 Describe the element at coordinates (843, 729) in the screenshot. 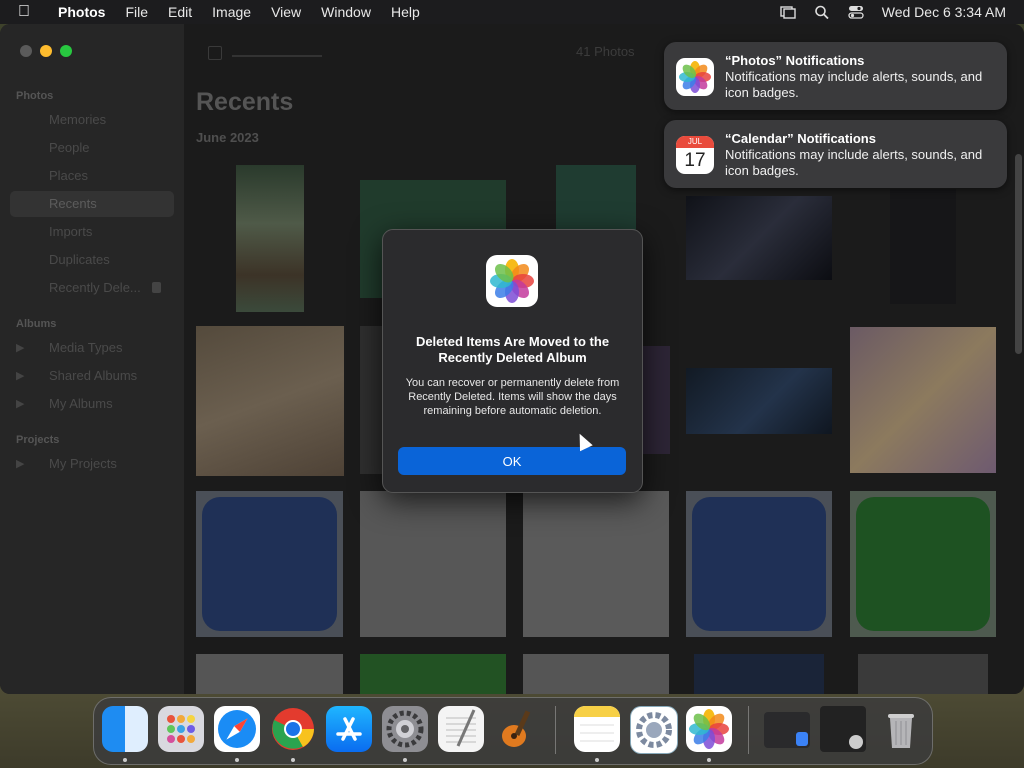

I see `screenshot-window-icon` at that location.